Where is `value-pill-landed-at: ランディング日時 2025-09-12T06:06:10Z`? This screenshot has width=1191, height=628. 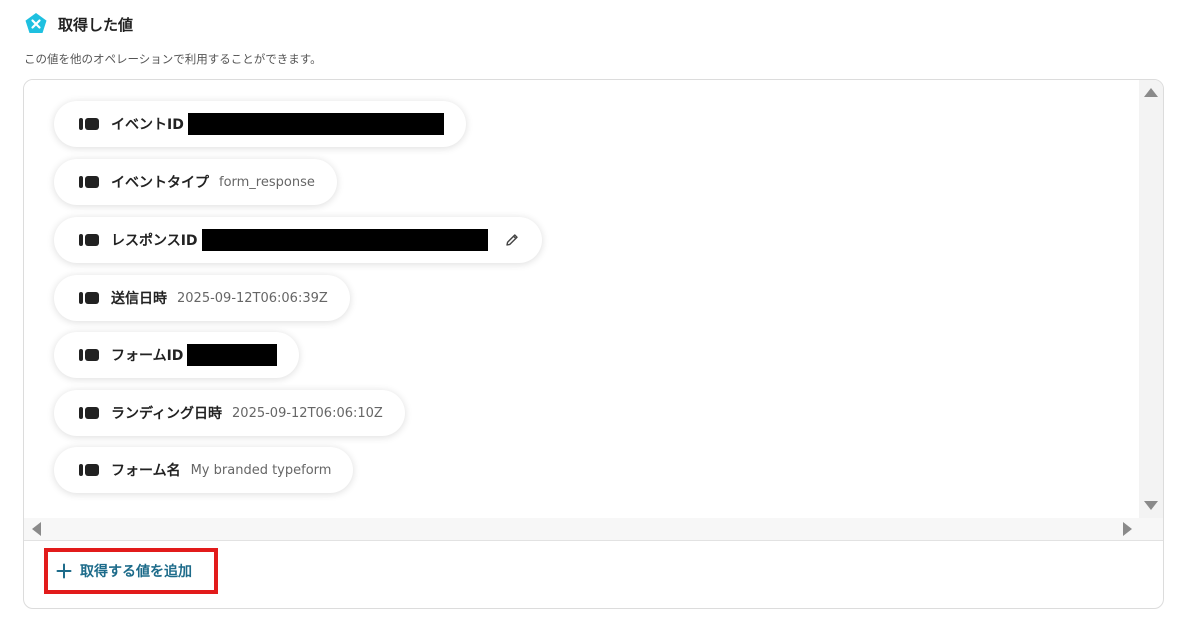 value-pill-landed-at: ランディング日時 2025-09-12T06:06:10Z is located at coordinates (229, 413).